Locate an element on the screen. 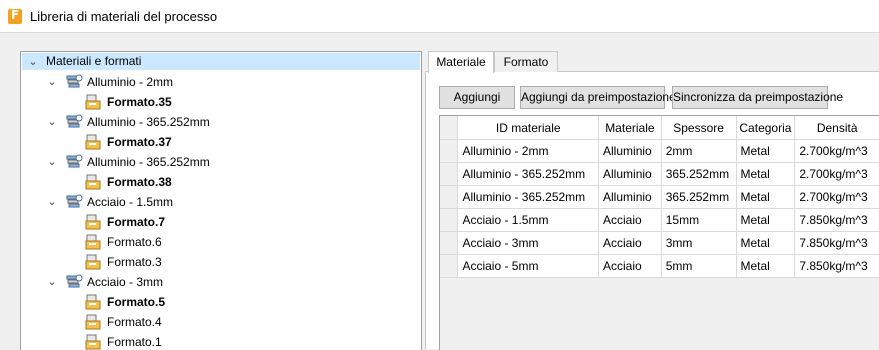 Image resolution: width=879 pixels, height=350 pixels. tree-item-format: Formato.37 is located at coordinates (220, 142).